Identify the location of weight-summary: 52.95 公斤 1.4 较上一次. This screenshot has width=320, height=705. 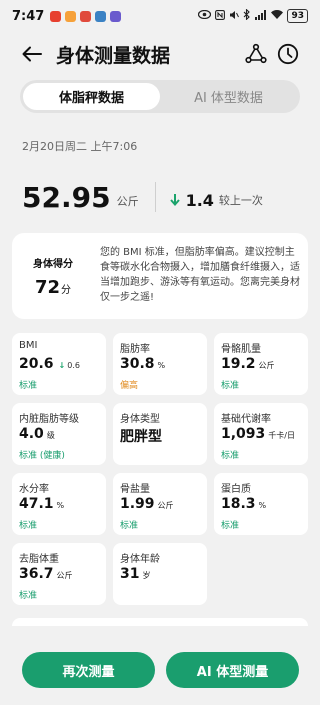
(162, 194).